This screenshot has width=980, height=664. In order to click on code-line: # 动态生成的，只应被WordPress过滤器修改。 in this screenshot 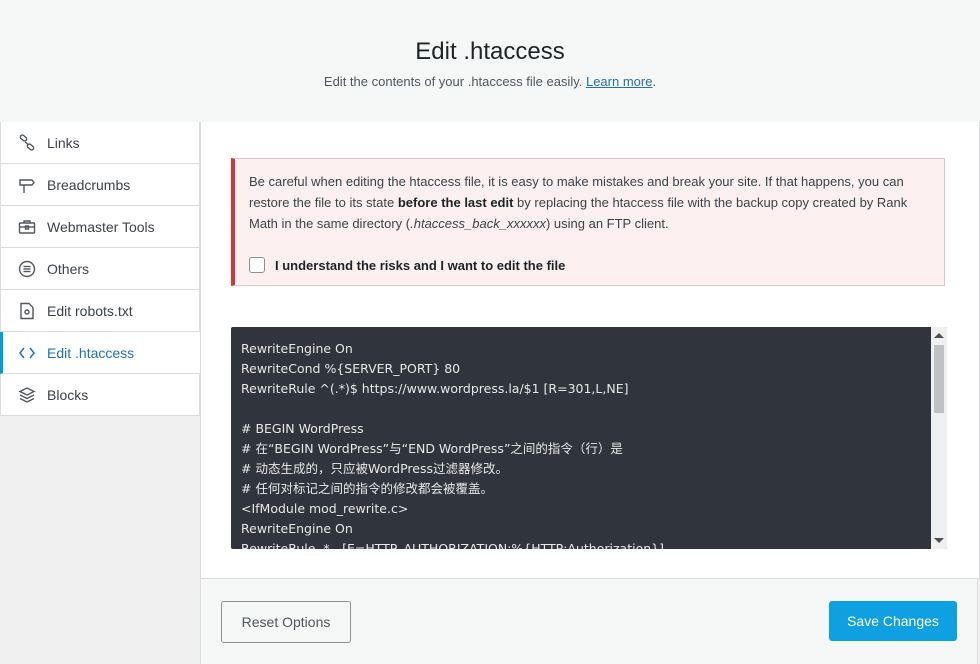, I will do `click(374, 468)`.